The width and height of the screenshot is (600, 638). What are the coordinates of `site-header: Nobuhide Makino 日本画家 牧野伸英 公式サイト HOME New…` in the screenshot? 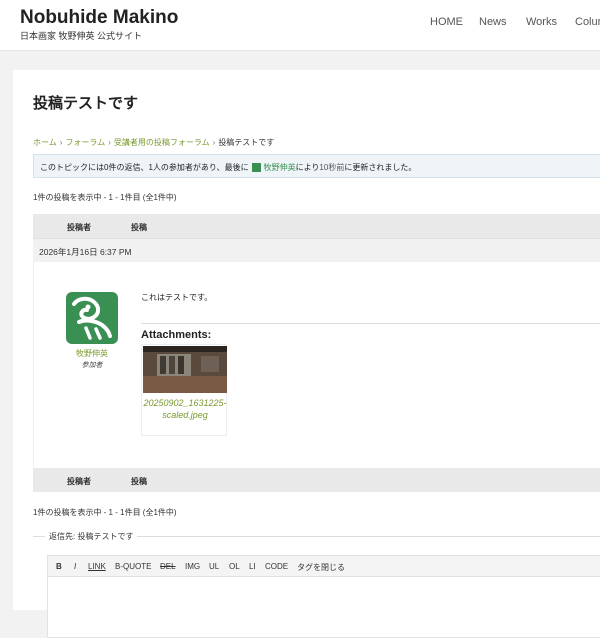 It's located at (300, 25).